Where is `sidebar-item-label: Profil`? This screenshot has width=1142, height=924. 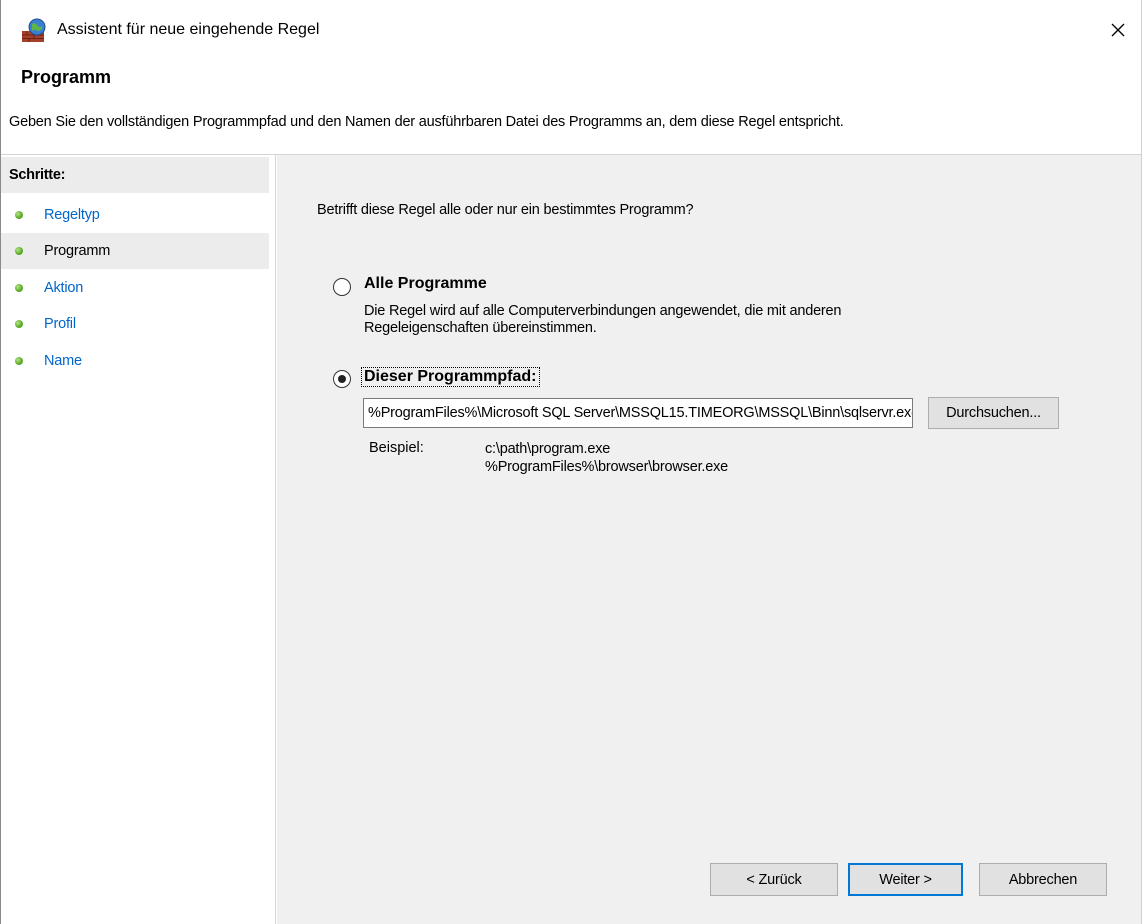
sidebar-item-label: Profil is located at coordinates (60, 324).